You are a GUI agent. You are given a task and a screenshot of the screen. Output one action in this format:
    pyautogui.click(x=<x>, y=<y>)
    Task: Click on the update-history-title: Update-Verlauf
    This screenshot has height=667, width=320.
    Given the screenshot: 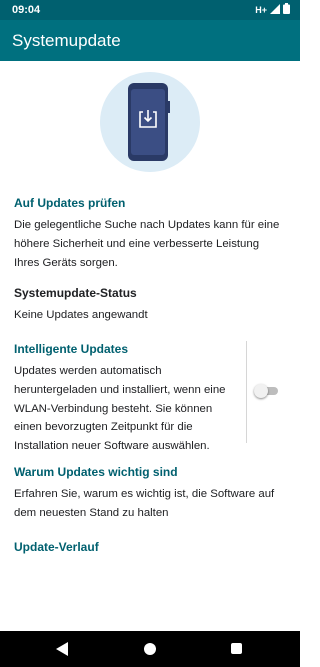 What is the action you would take?
    pyautogui.click(x=56, y=547)
    